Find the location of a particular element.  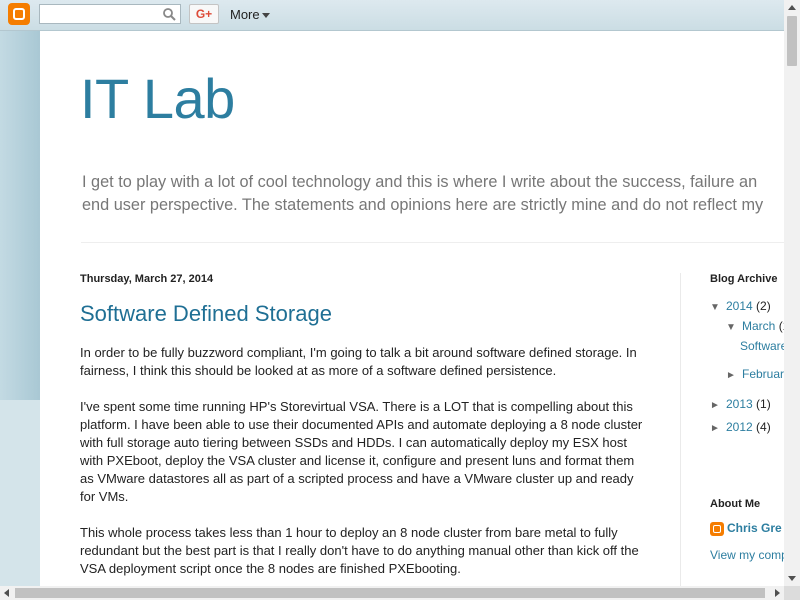

caret-down-icon is located at coordinates (265, 16).